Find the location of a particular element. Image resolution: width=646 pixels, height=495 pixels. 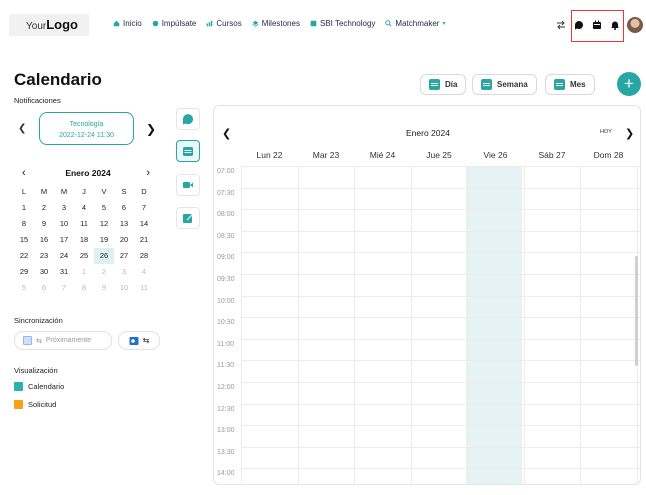

time-label: 10:30 is located at coordinates (226, 323).